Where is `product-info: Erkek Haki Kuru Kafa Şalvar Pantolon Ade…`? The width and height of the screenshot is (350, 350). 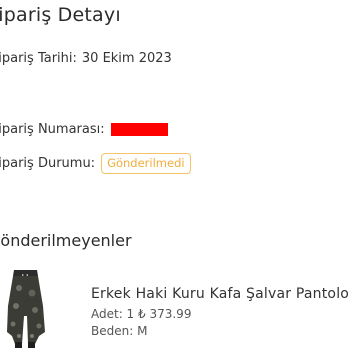
product-info: Erkek Haki Kuru Kafa Şalvar Pantolon Ade… is located at coordinates (220, 312).